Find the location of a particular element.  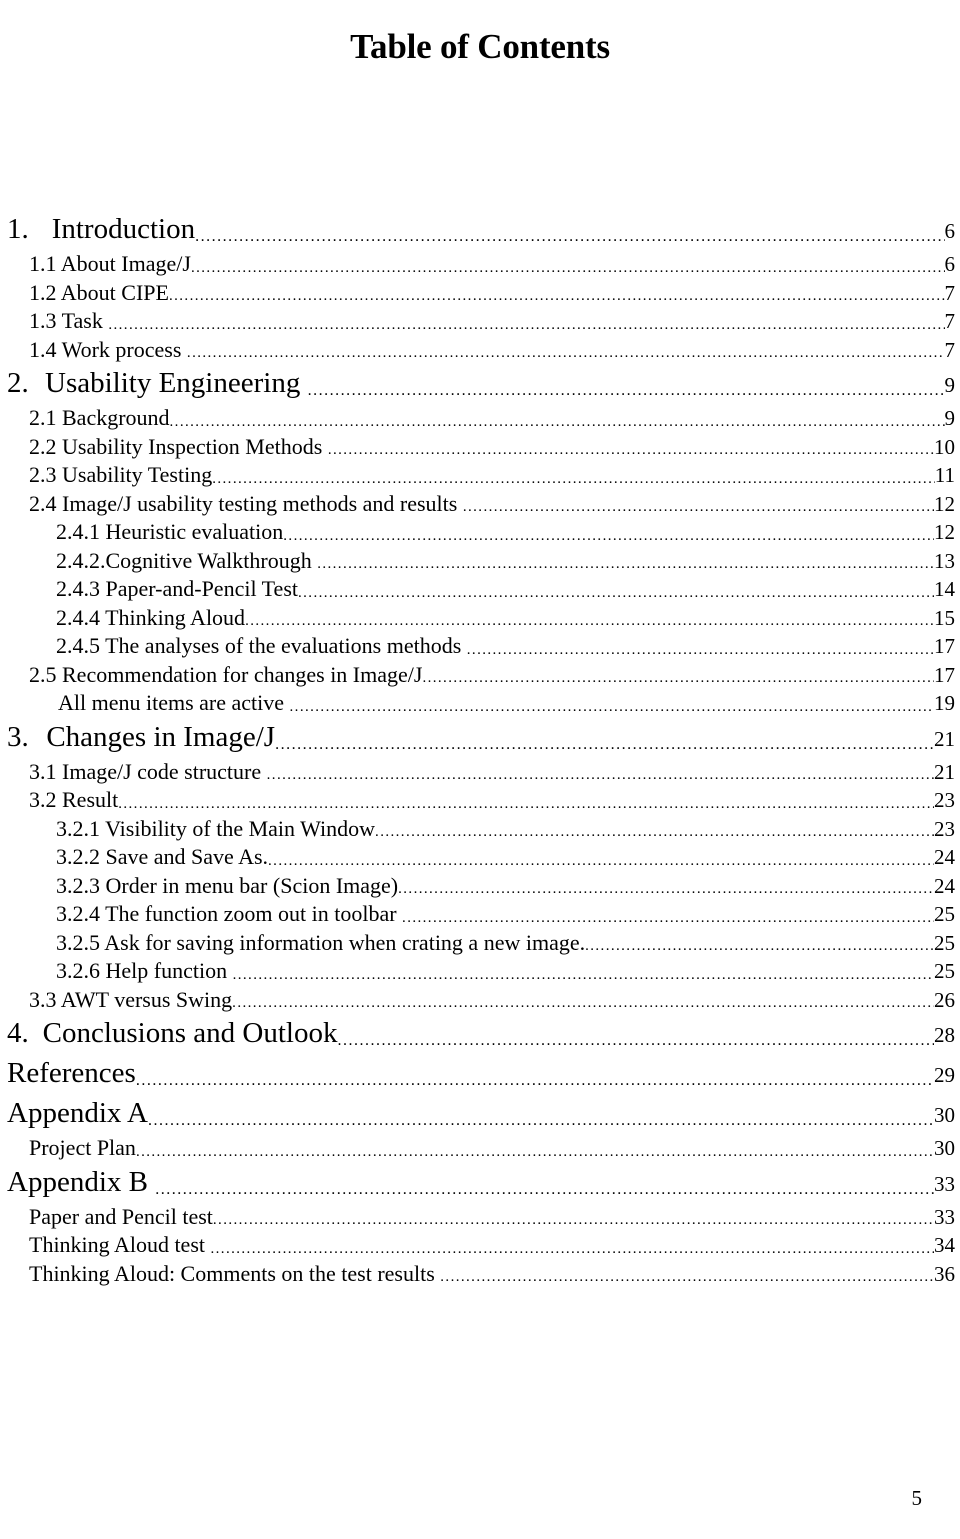

toc-entry: 2.1 Background 9 is located at coordinates (480, 418).